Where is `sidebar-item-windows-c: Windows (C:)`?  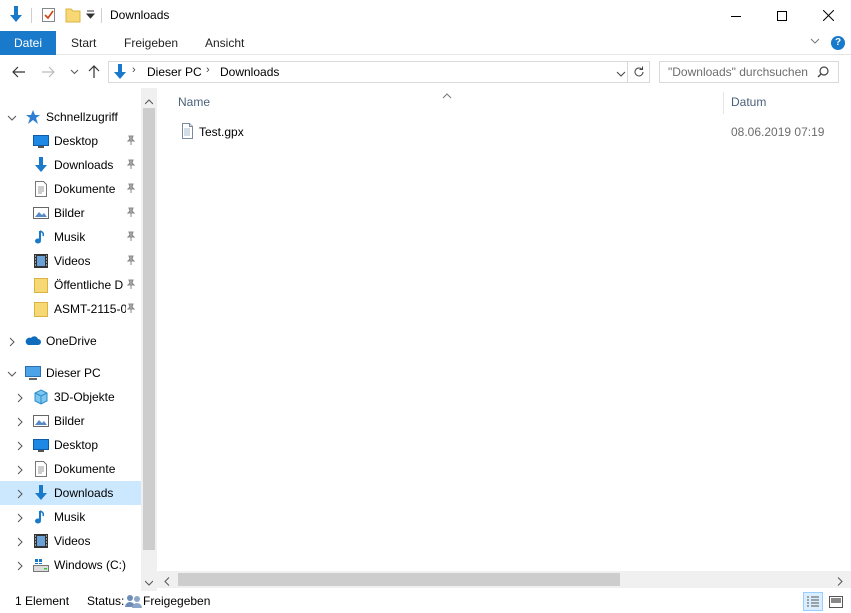 sidebar-item-windows-c: Windows (C:) is located at coordinates (70, 565).